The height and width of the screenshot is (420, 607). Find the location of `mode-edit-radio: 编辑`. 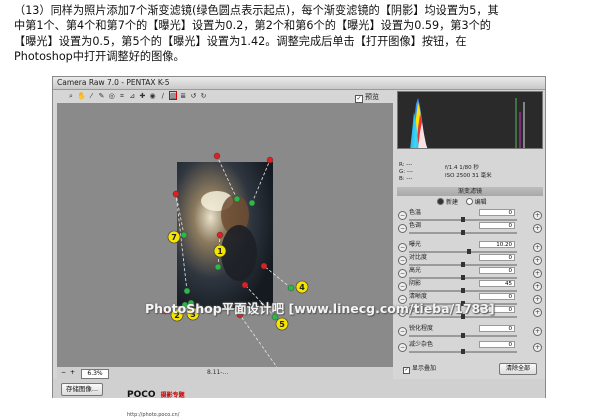

mode-edit-radio: 编辑 is located at coordinates (476, 202).